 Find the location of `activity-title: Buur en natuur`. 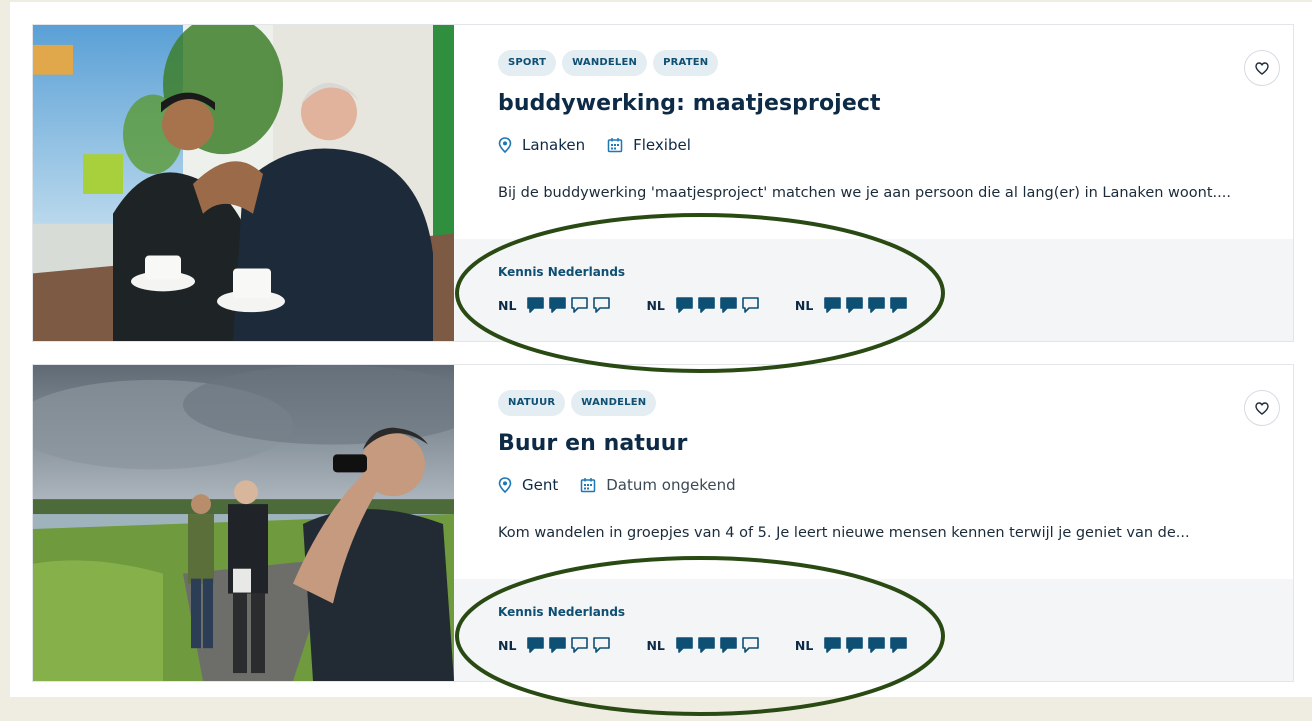

activity-title: Buur en natuur is located at coordinates (592, 443).